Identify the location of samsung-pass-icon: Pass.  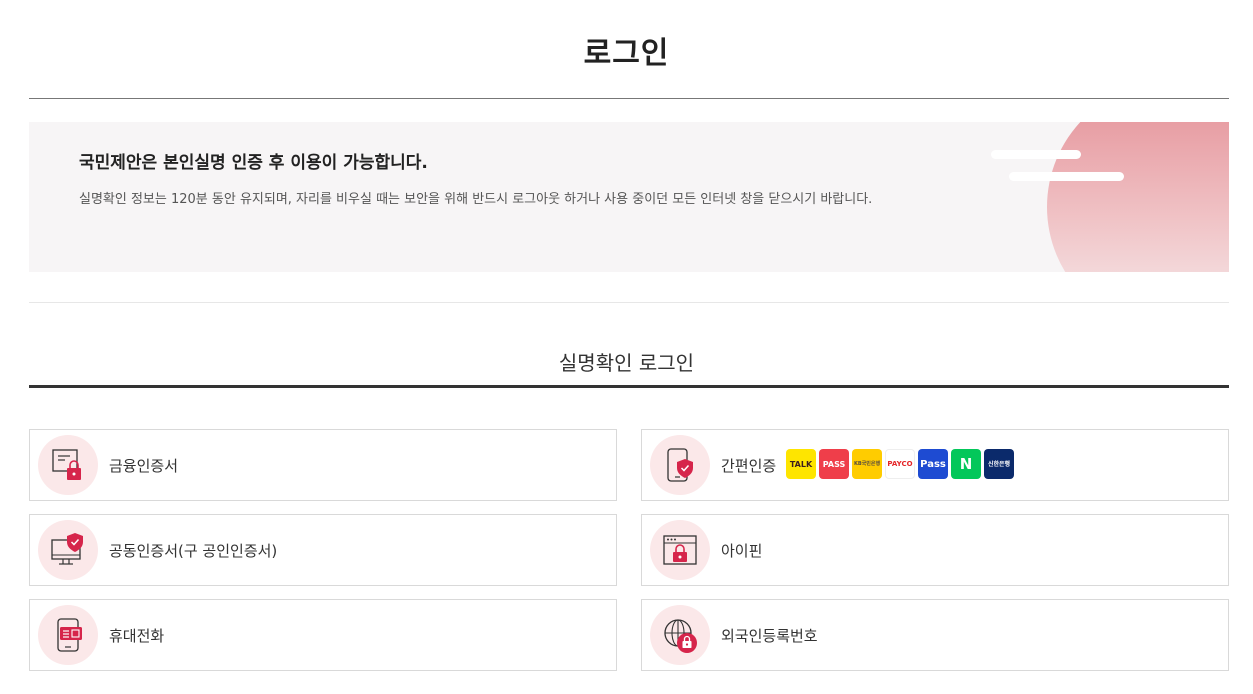
(933, 464).